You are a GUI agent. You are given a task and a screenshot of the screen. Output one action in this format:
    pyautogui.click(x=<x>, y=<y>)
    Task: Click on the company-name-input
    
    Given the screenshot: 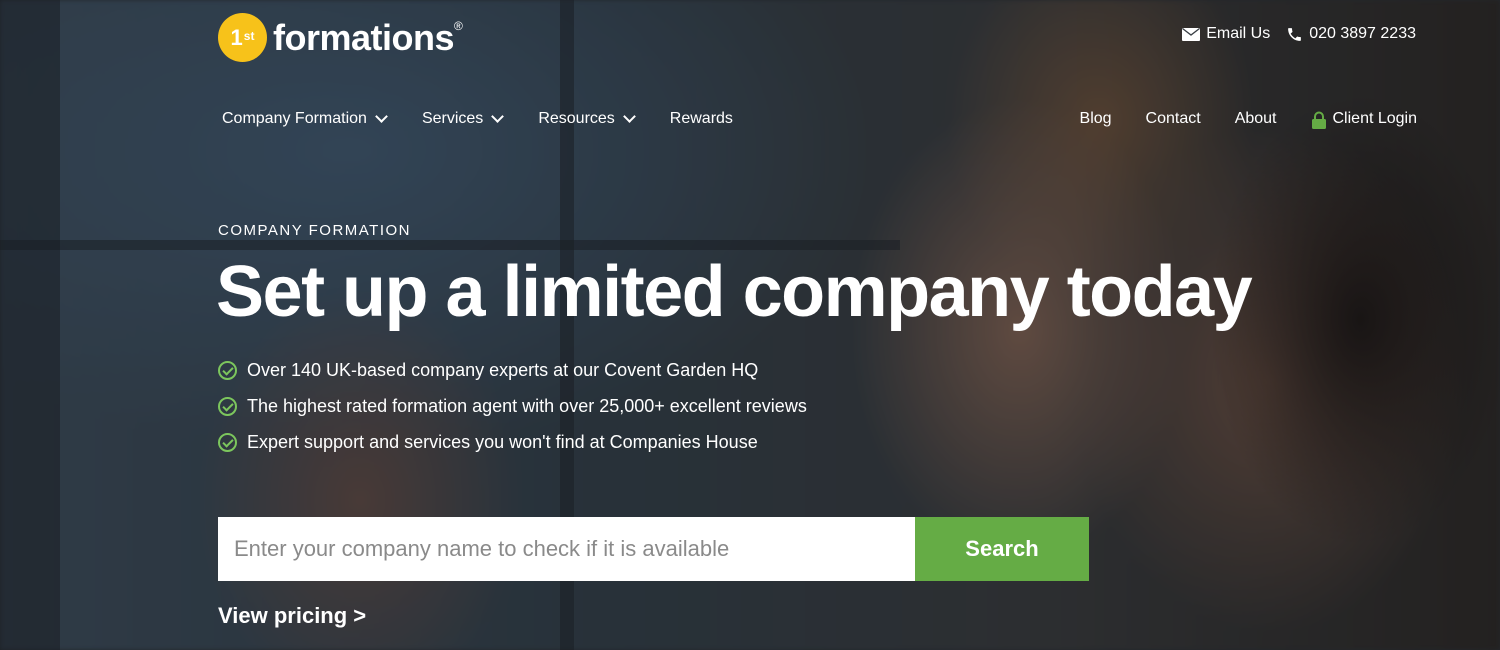 What is the action you would take?
    pyautogui.click(x=566, y=549)
    